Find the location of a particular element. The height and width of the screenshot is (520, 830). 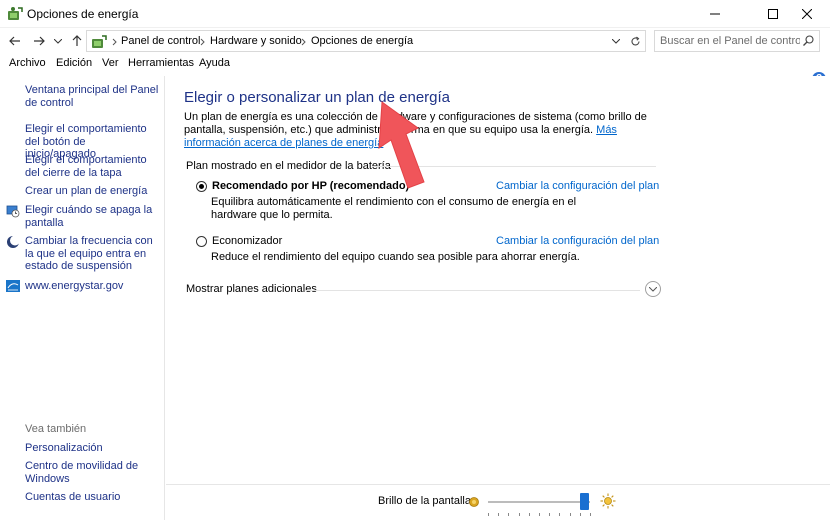

maximize-icon is located at coordinates (773, 14).